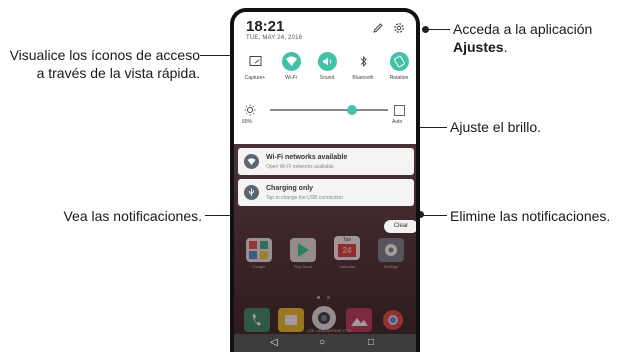 The width and height of the screenshot is (625, 352). What do you see at coordinates (251, 192) in the screenshot?
I see `usb-icon` at bounding box center [251, 192].